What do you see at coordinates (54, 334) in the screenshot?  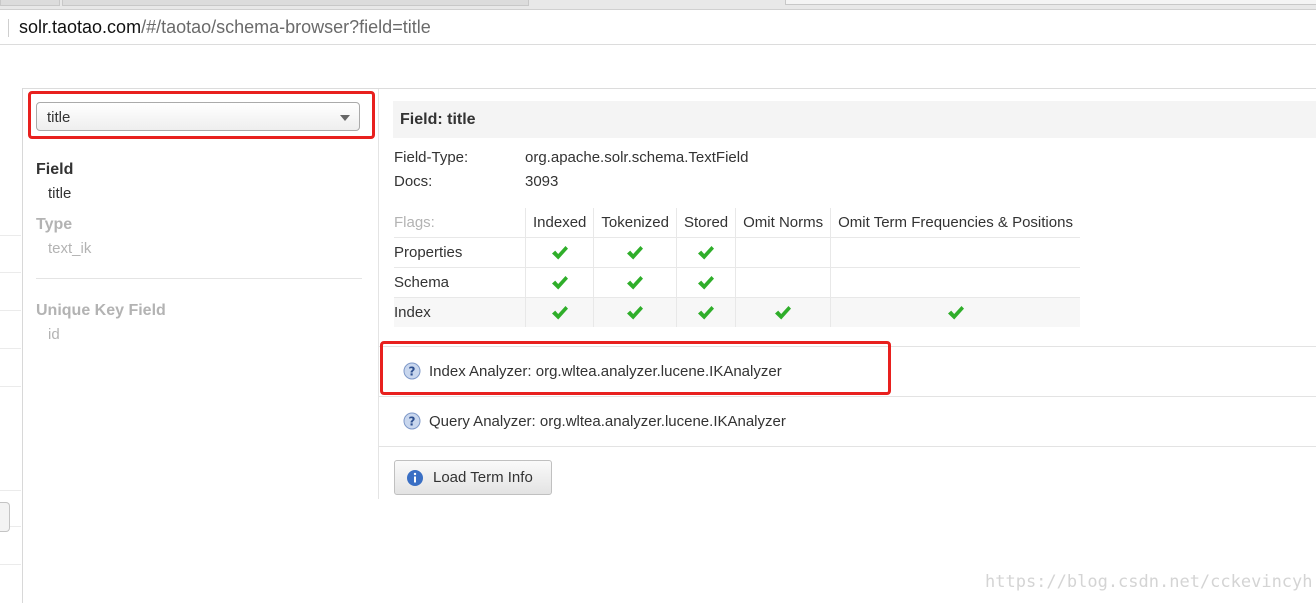 I see `unique-key-value: id` at bounding box center [54, 334].